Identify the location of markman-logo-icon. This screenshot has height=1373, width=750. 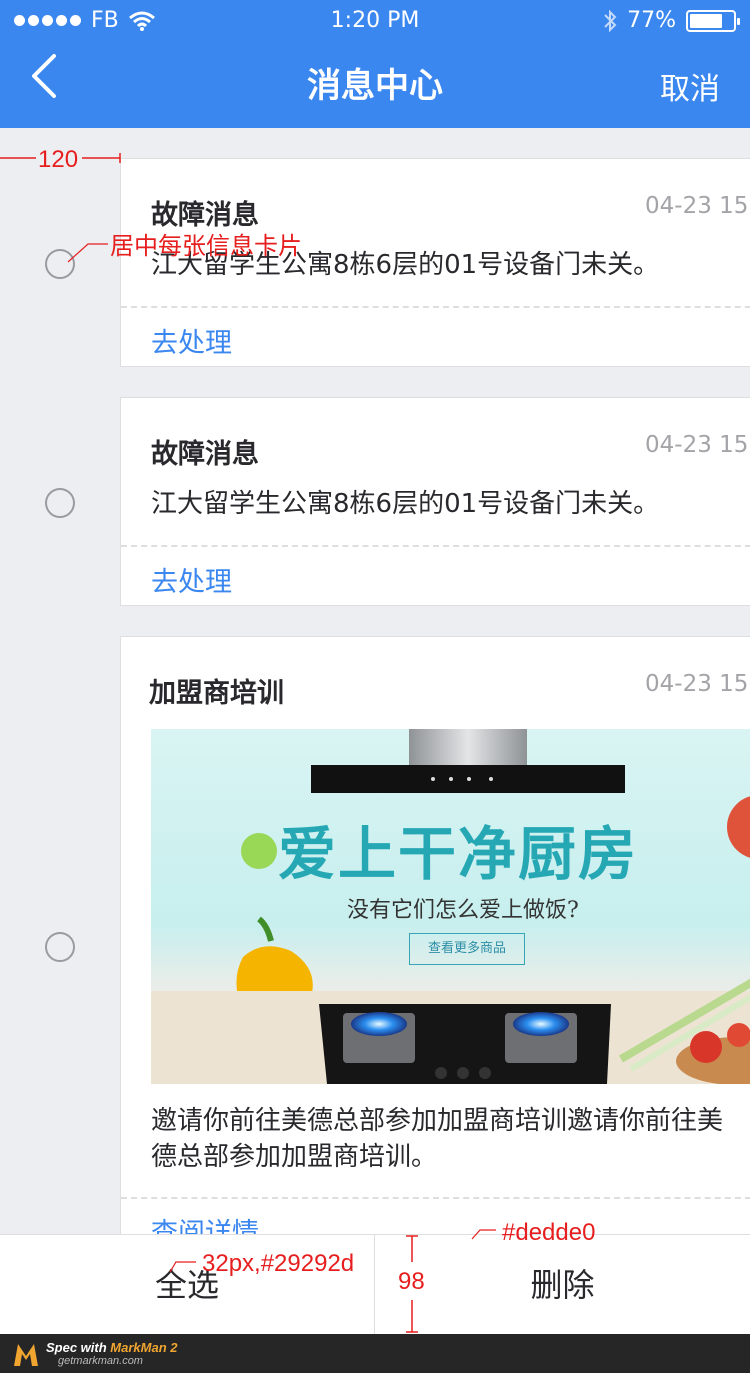
(26, 1355).